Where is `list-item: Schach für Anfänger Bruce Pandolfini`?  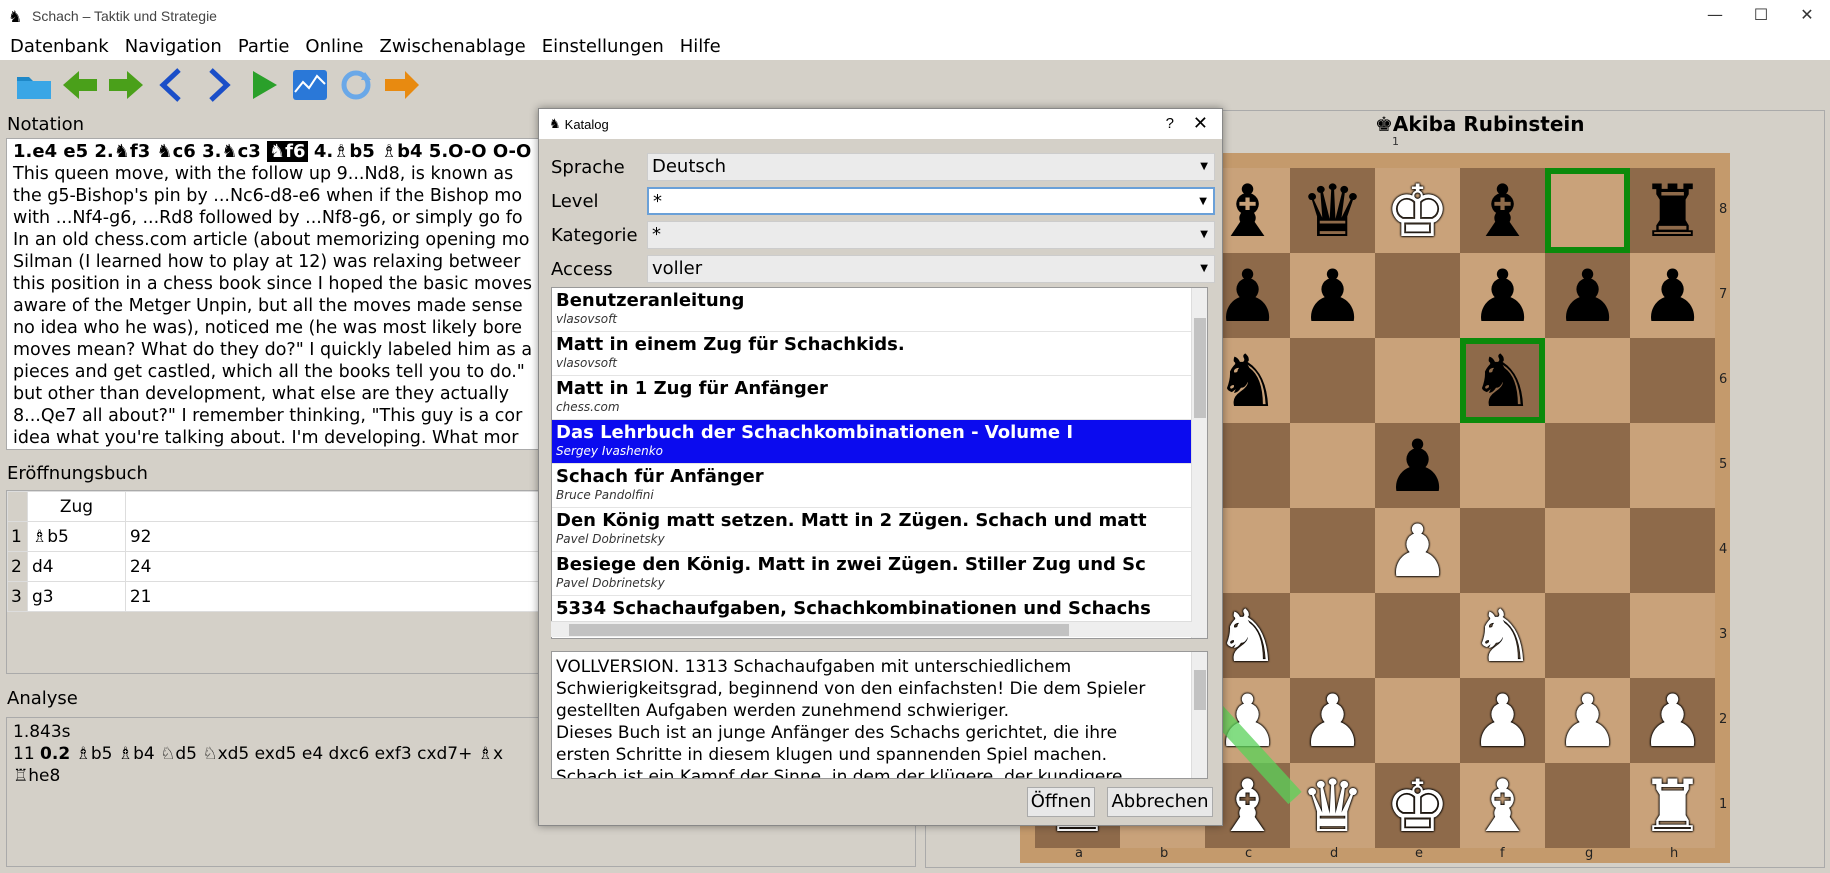
list-item: Schach für Anfänger Bruce Pandolfini is located at coordinates (879, 486).